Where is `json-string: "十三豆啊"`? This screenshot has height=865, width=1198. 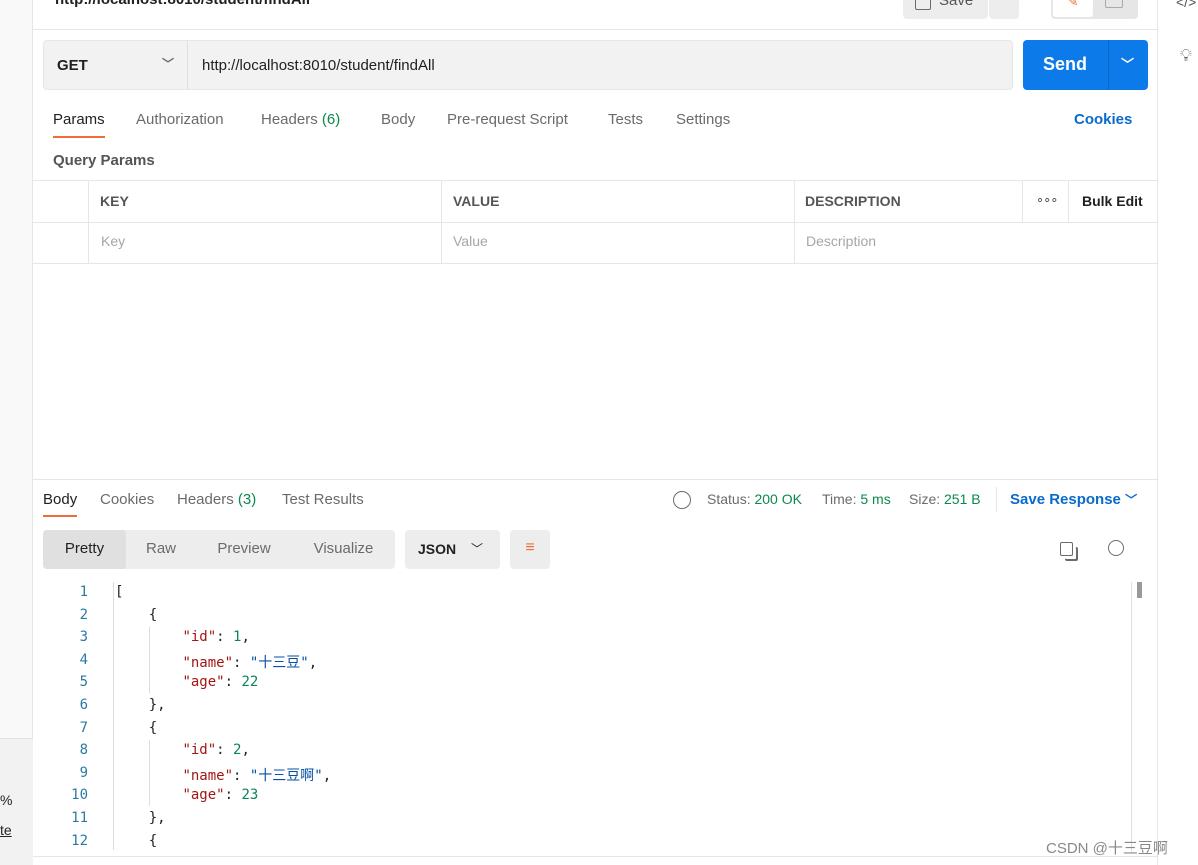 json-string: "十三豆啊" is located at coordinates (286, 775).